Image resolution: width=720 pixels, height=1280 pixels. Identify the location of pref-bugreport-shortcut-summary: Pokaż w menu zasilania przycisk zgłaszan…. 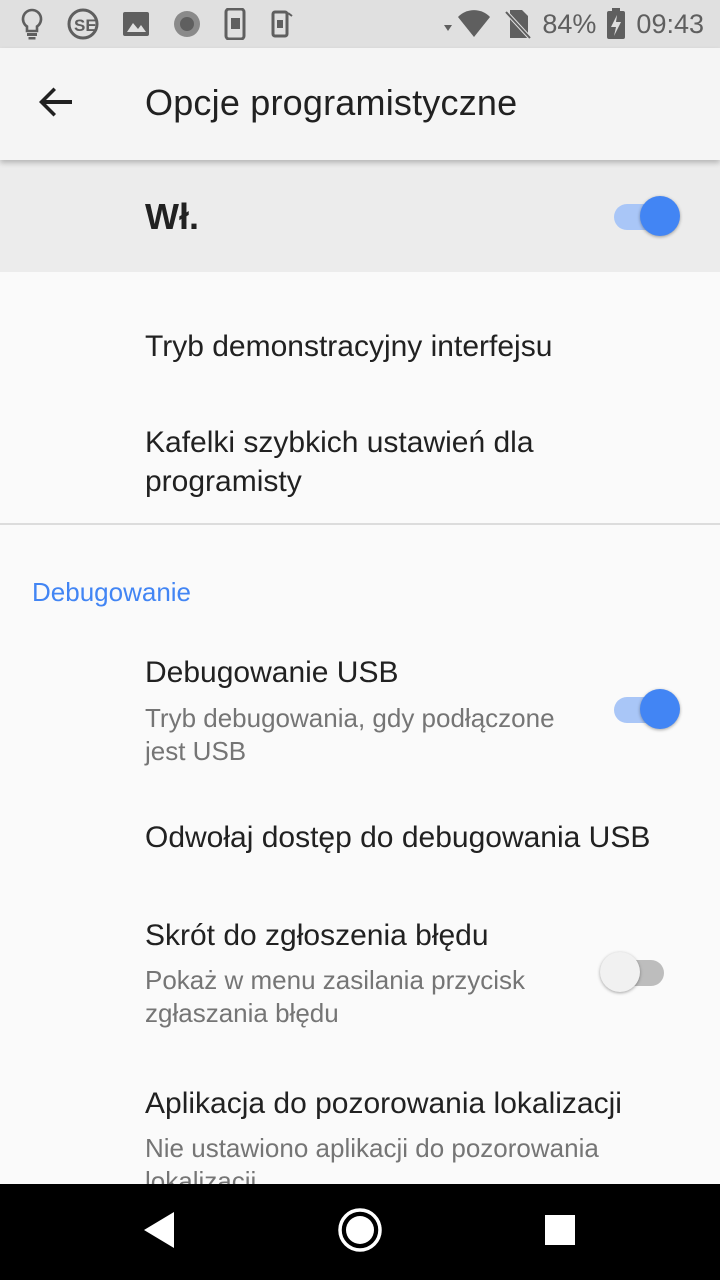
(335, 996).